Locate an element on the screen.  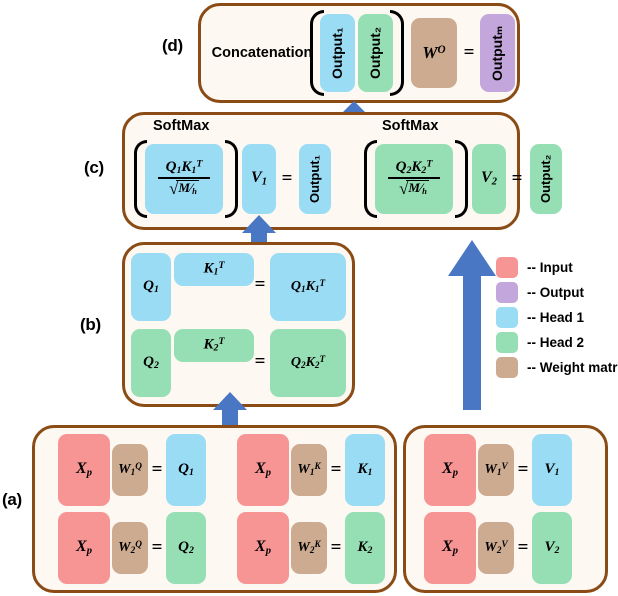
panel-c-attention-head2: Q2K2T √ M⁄h is located at coordinates (414, 179).